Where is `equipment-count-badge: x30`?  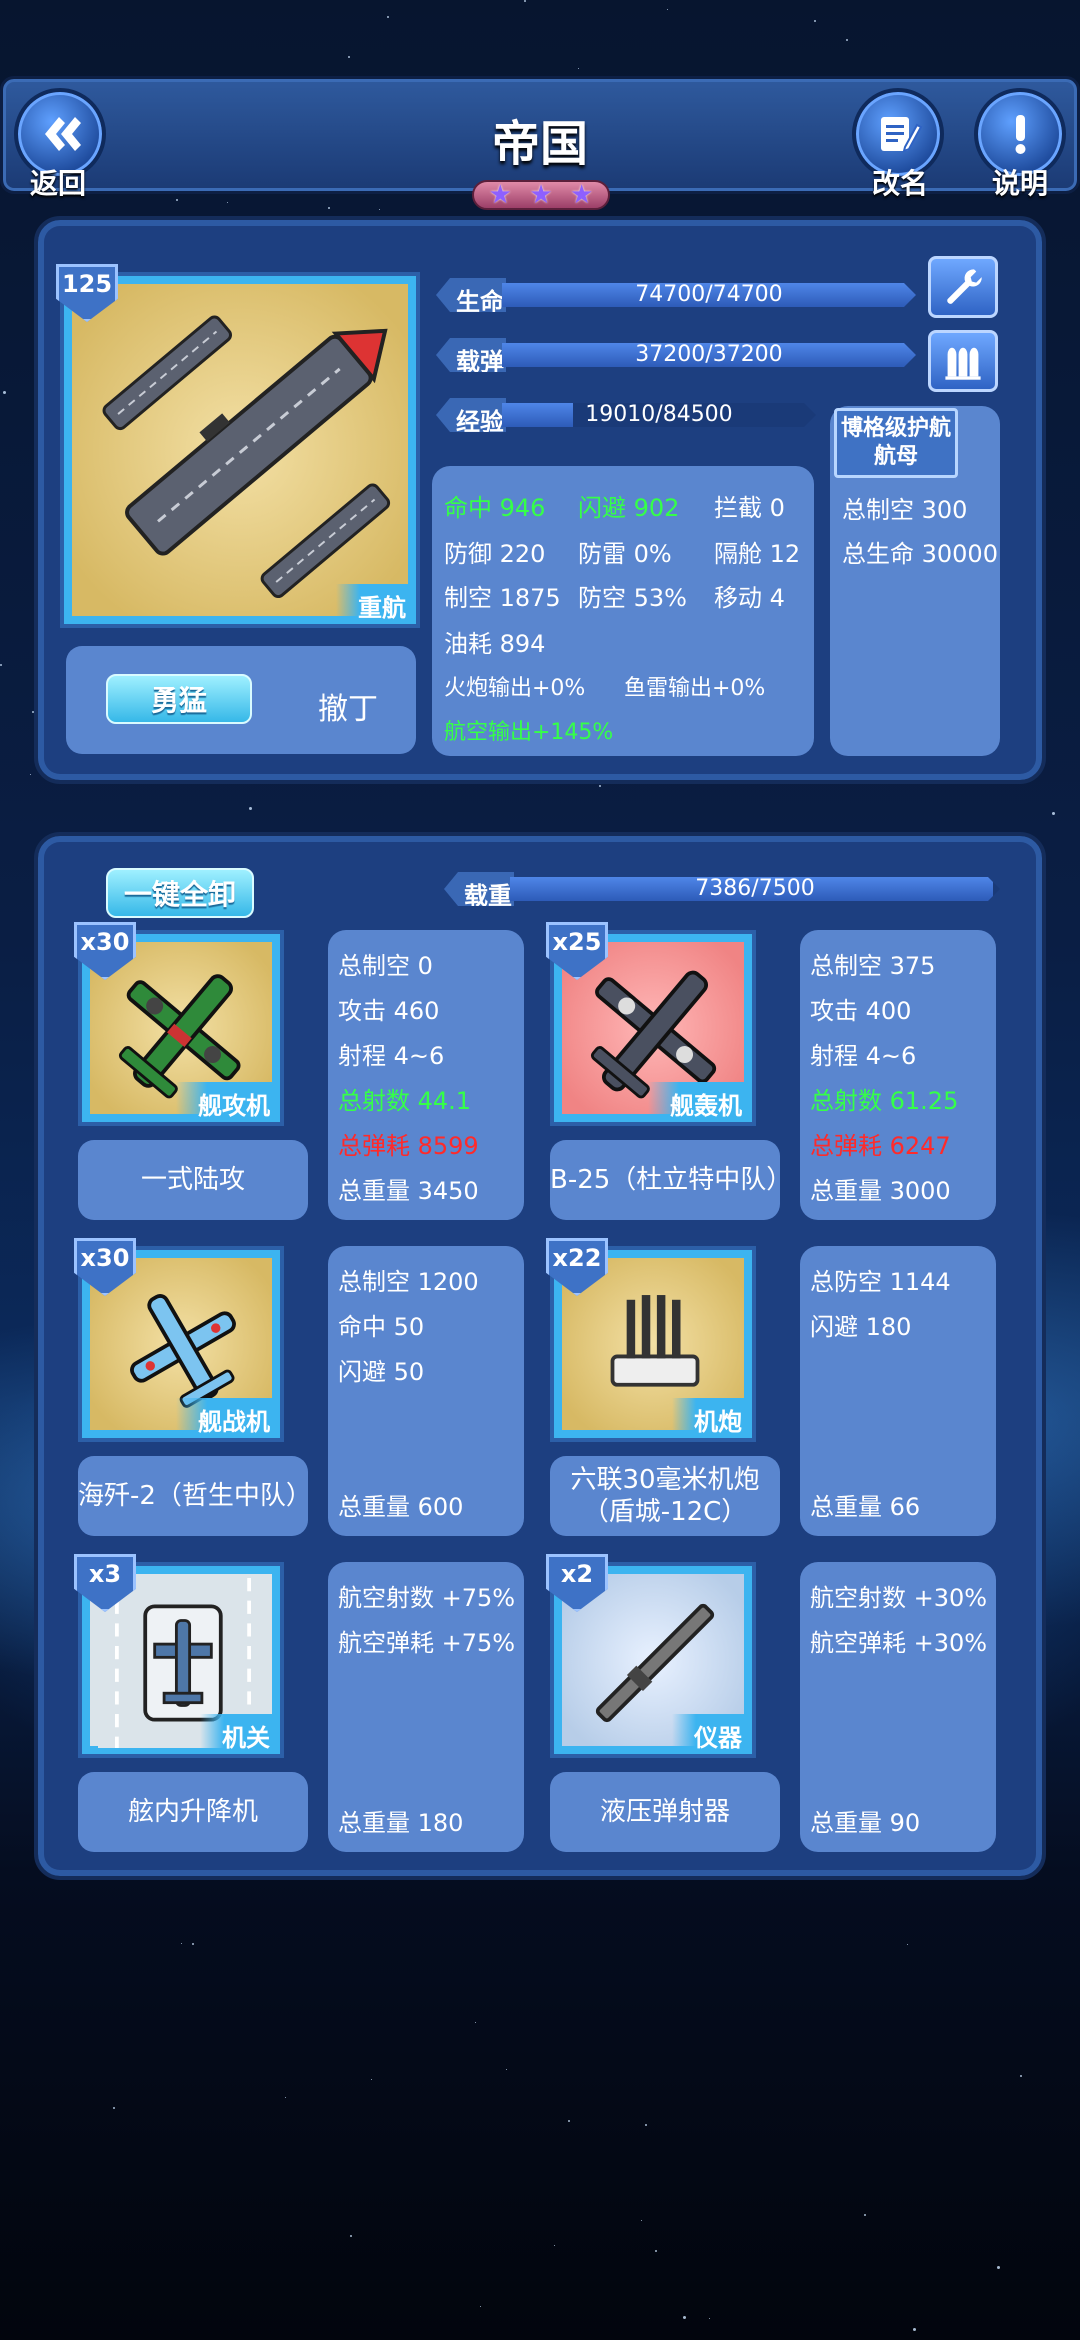
equipment-count-badge: x30 is located at coordinates (105, 1267).